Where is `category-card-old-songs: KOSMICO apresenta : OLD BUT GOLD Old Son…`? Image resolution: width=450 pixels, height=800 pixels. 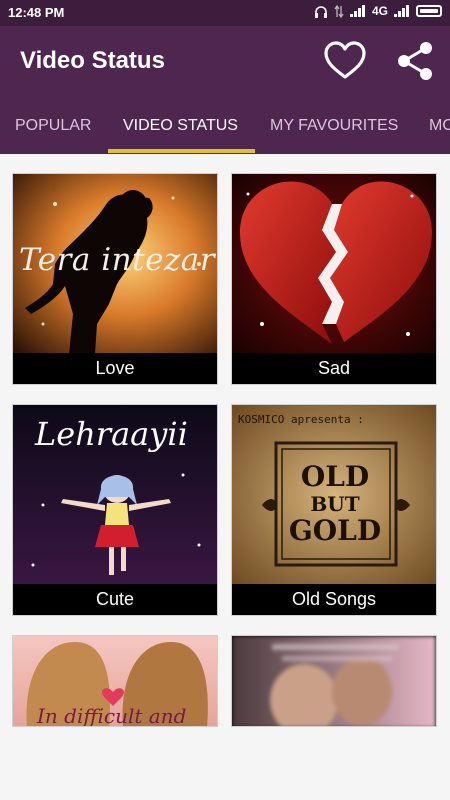
category-card-old-songs: KOSMICO apresenta : OLD BUT GOLD Old Son… is located at coordinates (334, 510).